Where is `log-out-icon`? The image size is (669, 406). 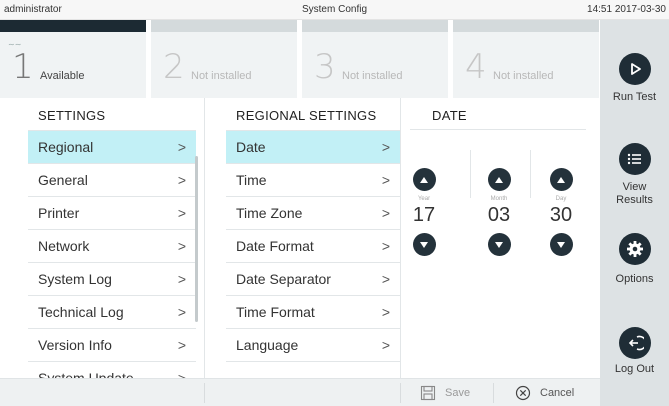 log-out-icon is located at coordinates (634, 343).